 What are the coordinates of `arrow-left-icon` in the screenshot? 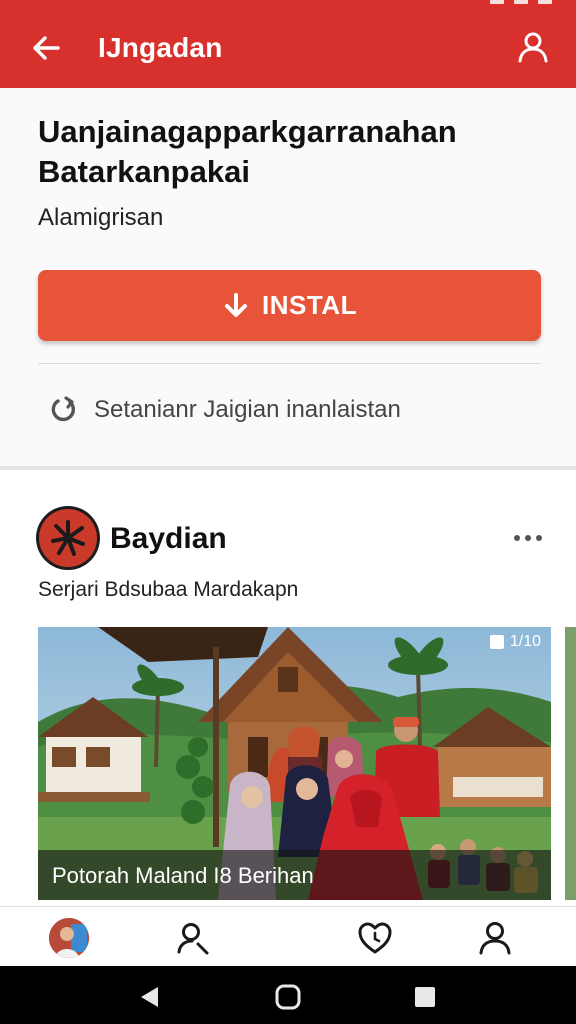 It's located at (46, 48).